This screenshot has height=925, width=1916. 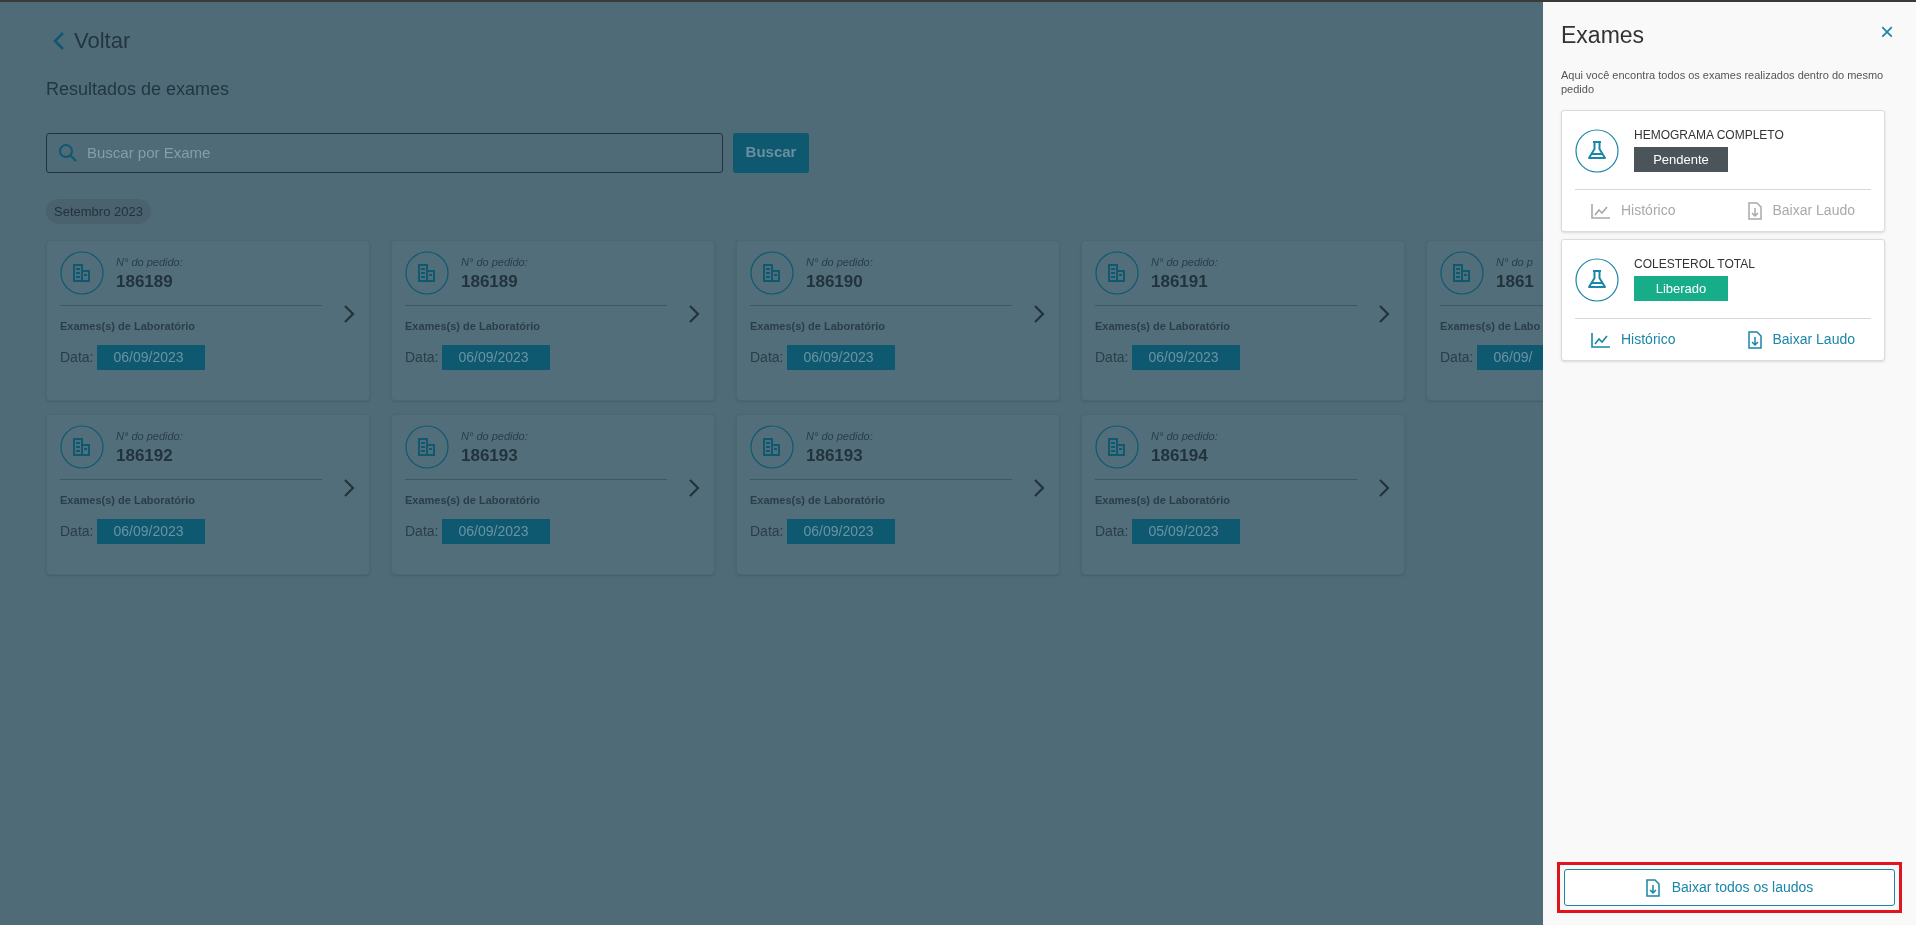 What do you see at coordinates (1633, 339) in the screenshot?
I see `history-button: Histórico` at bounding box center [1633, 339].